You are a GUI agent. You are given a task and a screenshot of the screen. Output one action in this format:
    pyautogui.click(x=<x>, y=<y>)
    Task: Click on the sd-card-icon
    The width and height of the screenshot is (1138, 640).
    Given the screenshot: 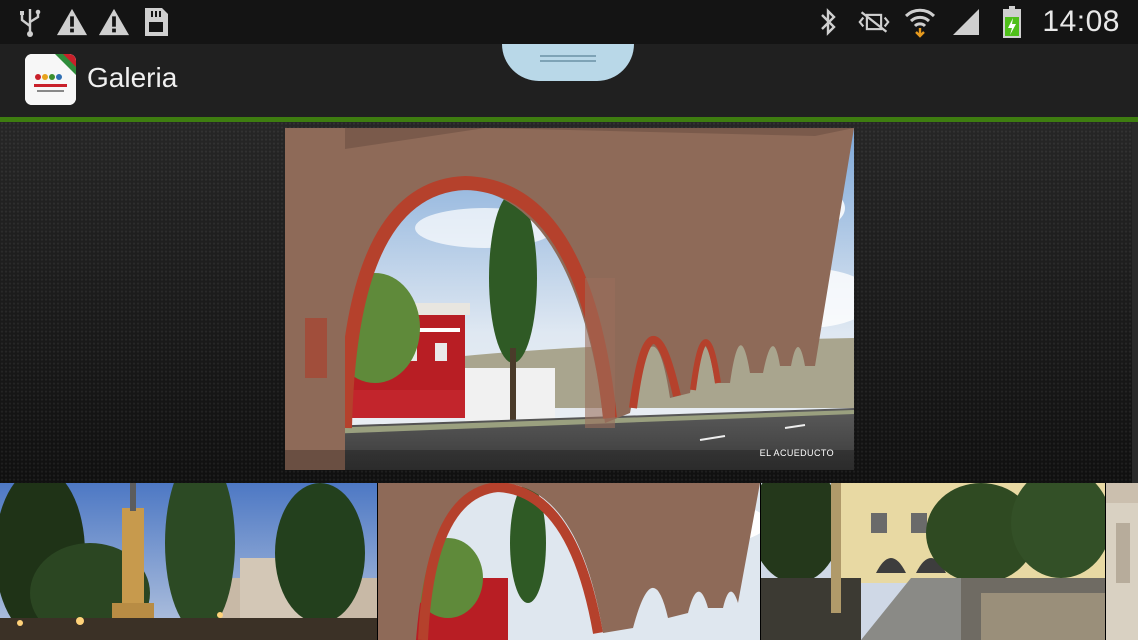 What is the action you would take?
    pyautogui.click(x=156, y=22)
    